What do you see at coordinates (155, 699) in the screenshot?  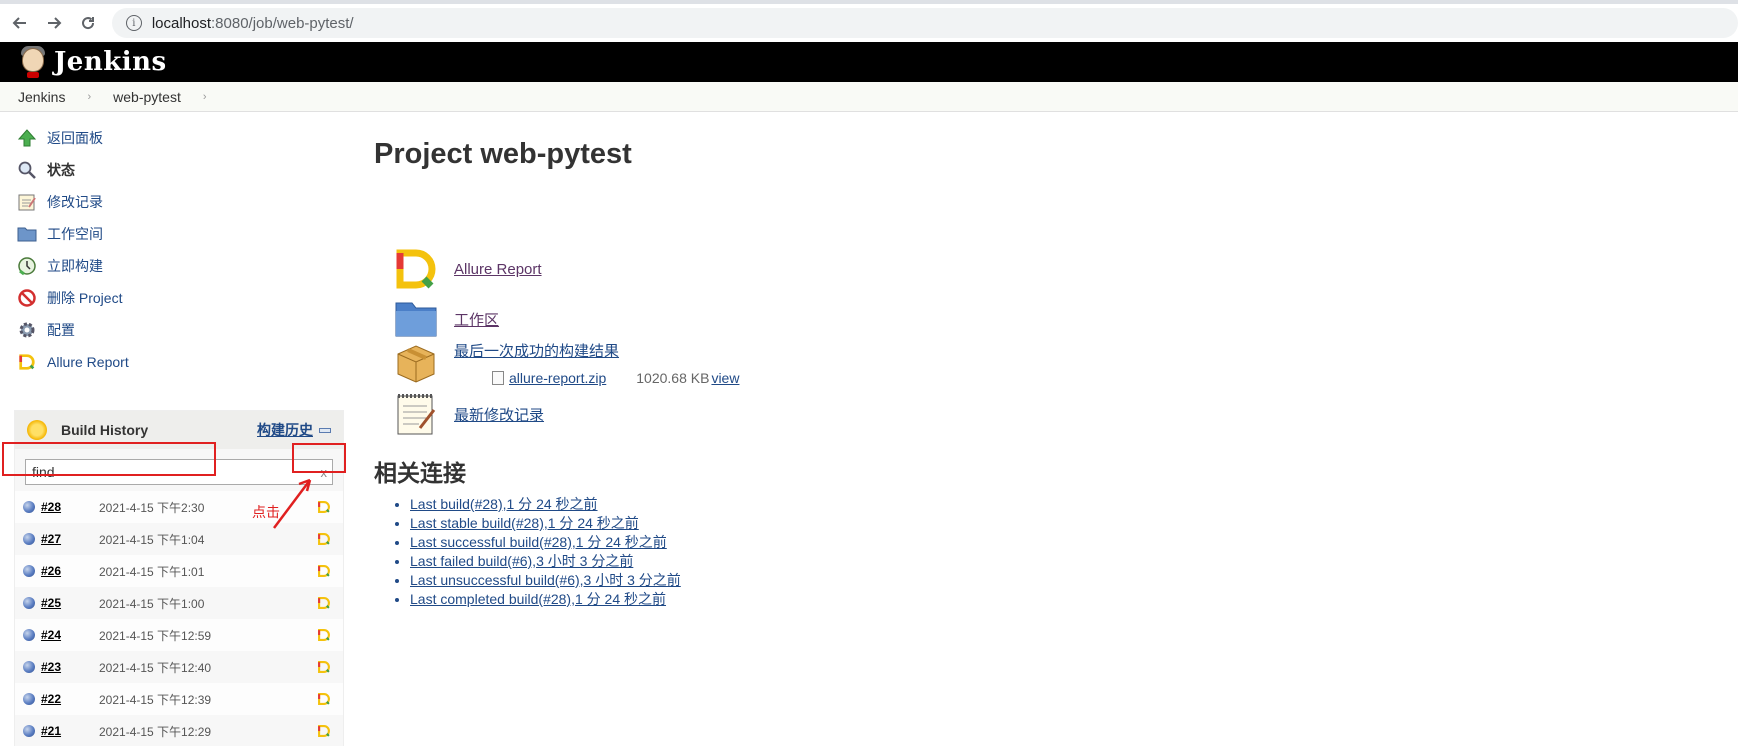 I see `build-date: 2021-4-15 下午12:39` at bounding box center [155, 699].